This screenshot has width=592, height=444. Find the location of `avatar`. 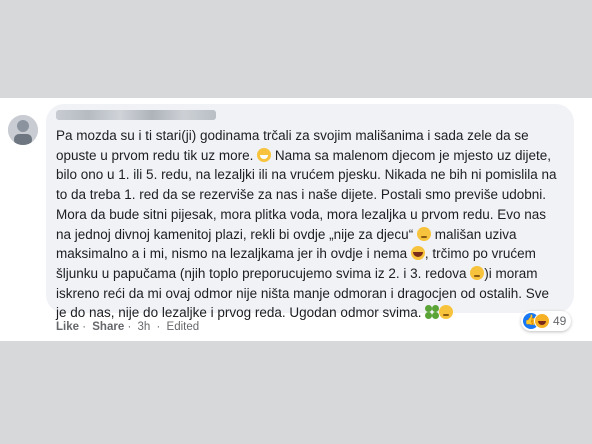

avatar is located at coordinates (23, 130).